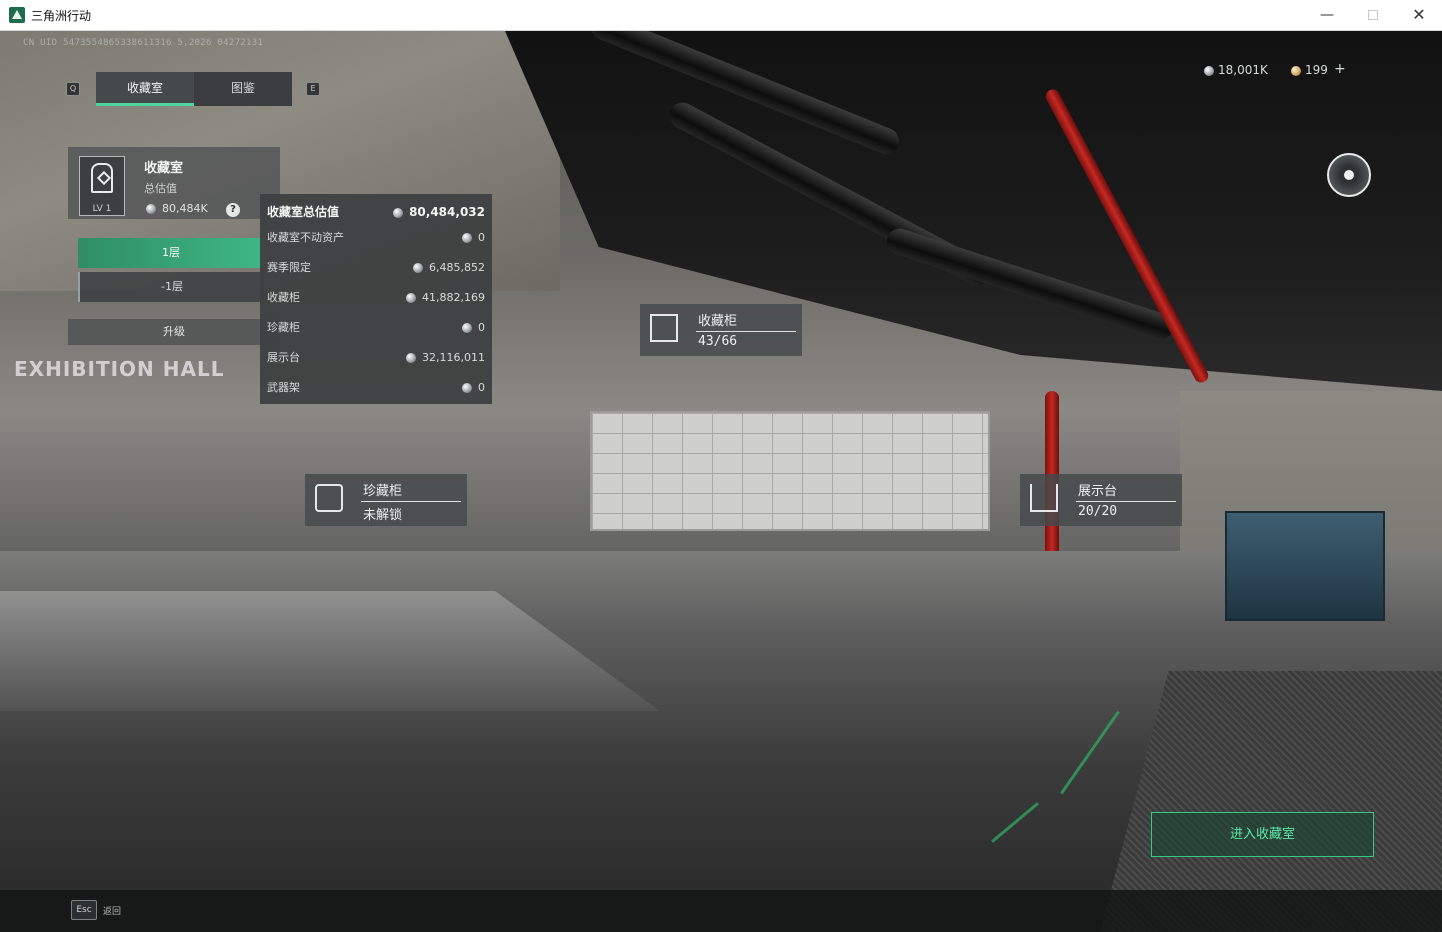 Image resolution: width=1442 pixels, height=932 pixels. I want to click on key-hint-q: Q, so click(73, 89).